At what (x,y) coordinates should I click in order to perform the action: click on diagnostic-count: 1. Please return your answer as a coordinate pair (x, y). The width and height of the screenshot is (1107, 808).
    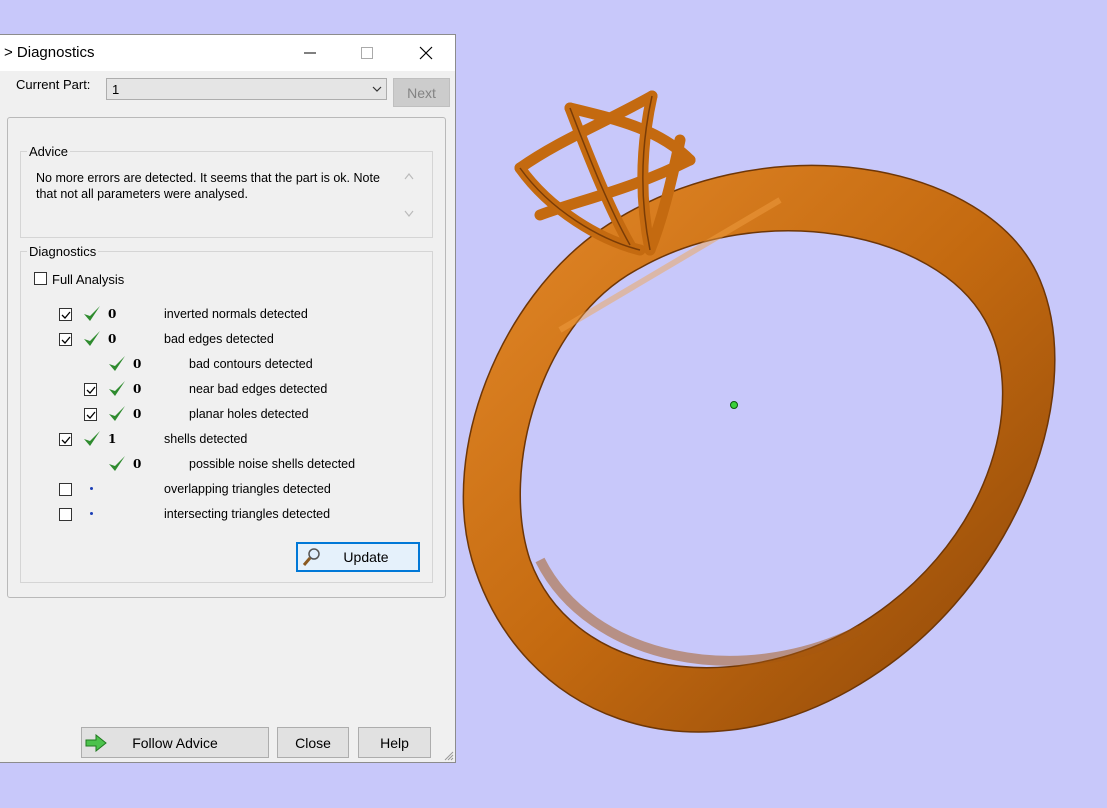
    Looking at the image, I should click on (112, 439).